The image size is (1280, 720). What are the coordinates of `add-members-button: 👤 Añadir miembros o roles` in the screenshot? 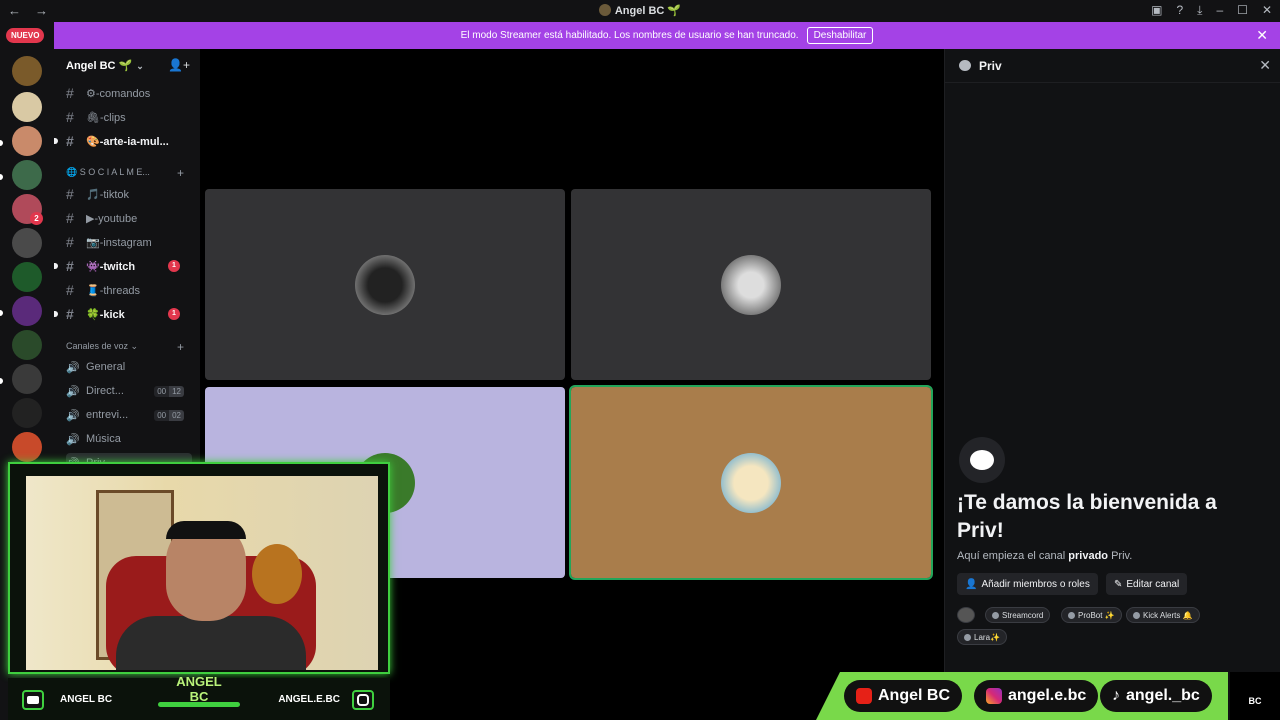 It's located at (1027, 584).